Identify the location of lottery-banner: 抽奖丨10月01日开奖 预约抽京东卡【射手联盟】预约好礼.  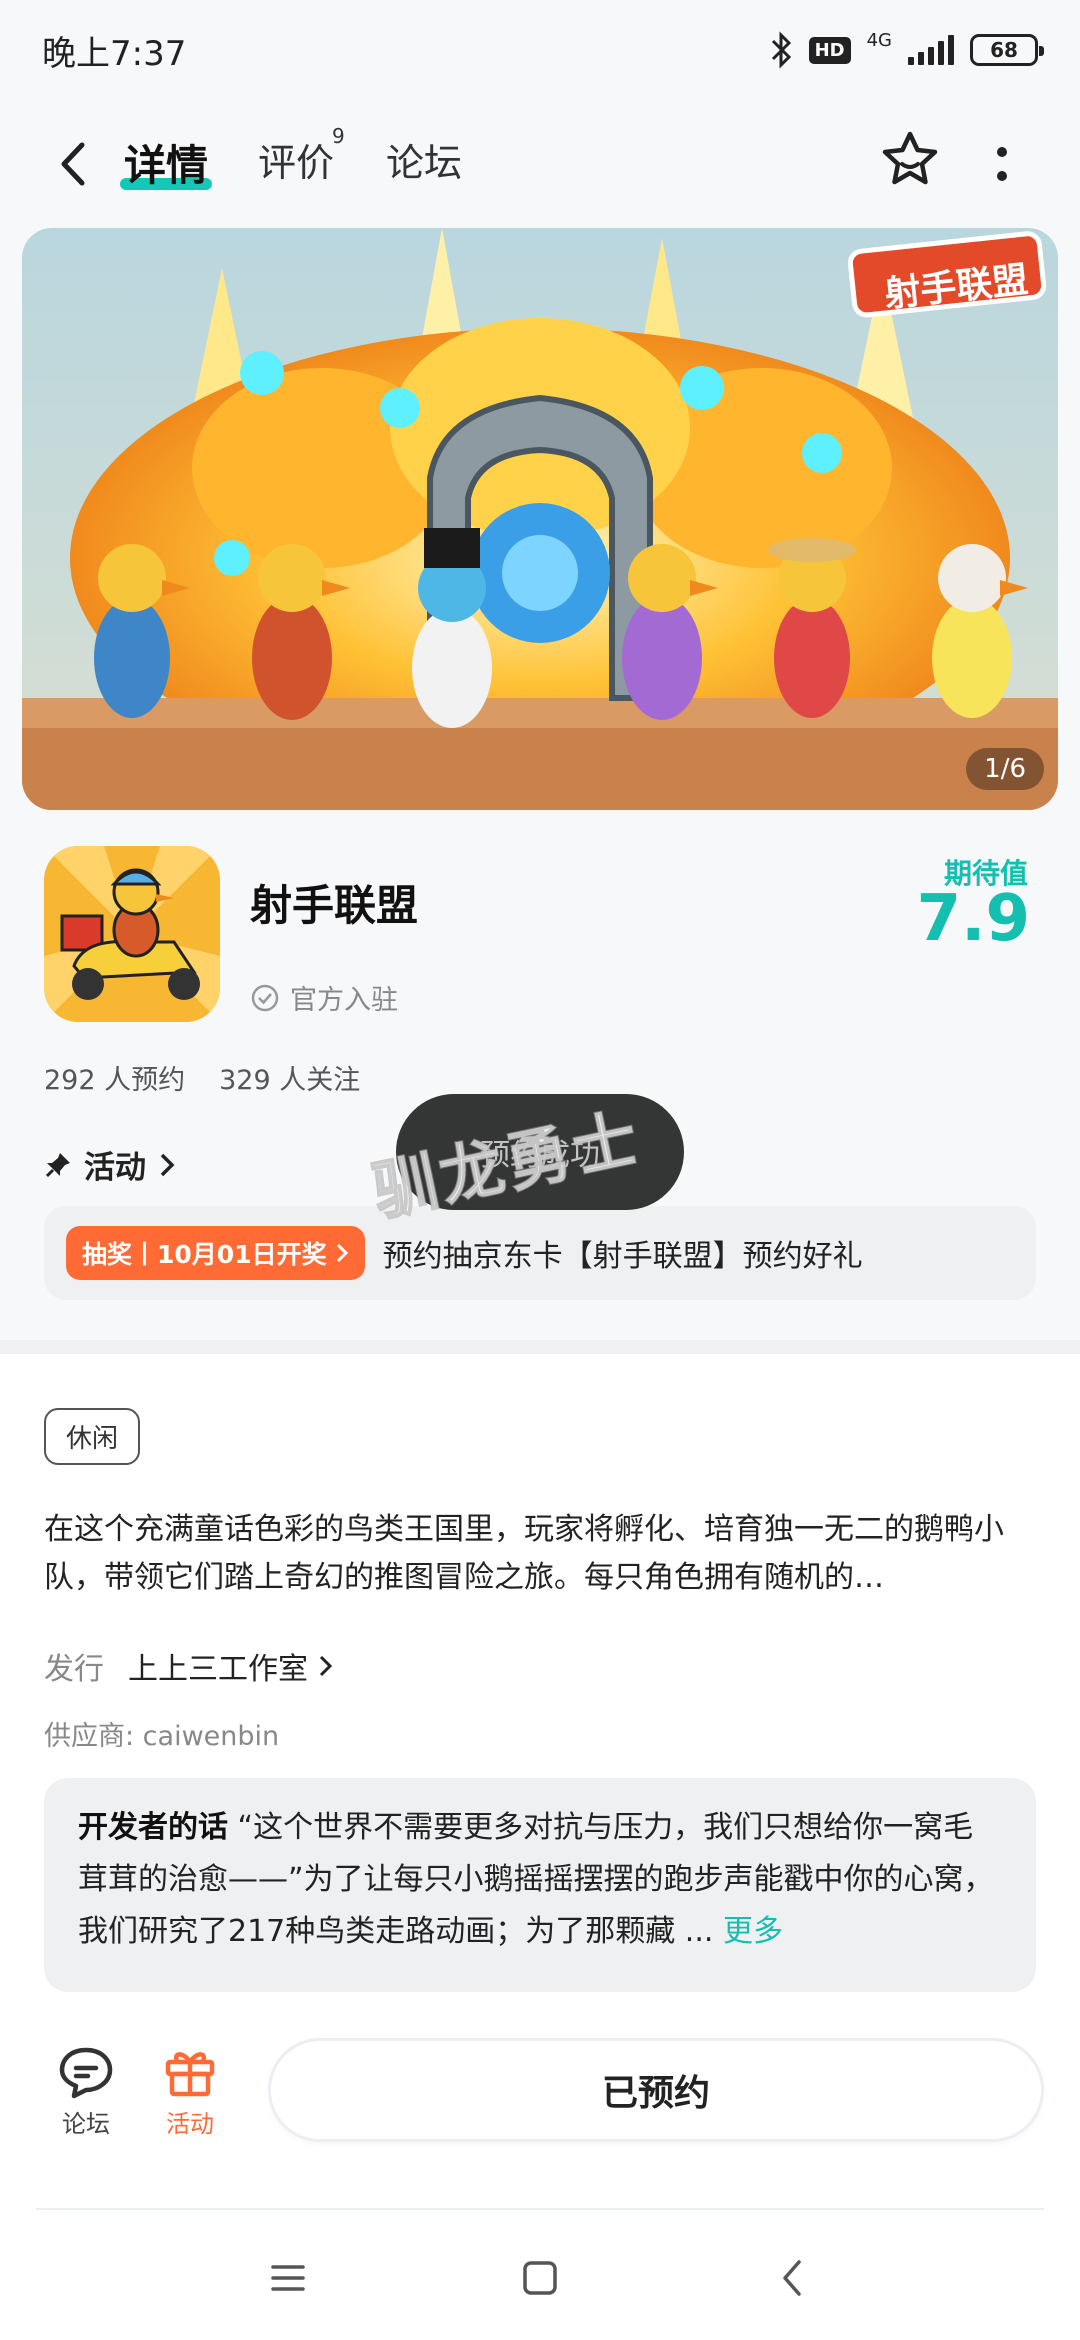
(540, 1253).